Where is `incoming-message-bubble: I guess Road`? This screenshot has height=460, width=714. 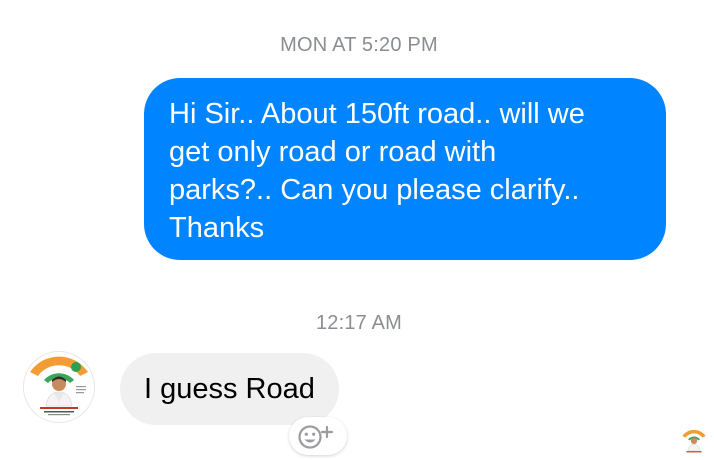
incoming-message-bubble: I guess Road is located at coordinates (229, 389).